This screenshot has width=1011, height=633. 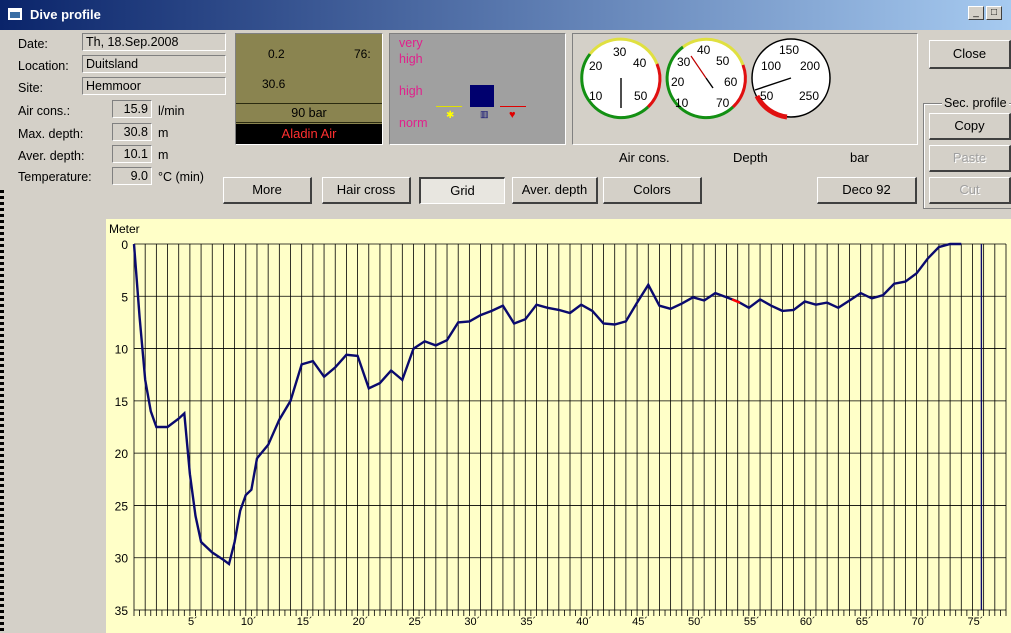 What do you see at coordinates (859, 157) in the screenshot?
I see `bar-gauge-label: bar` at bounding box center [859, 157].